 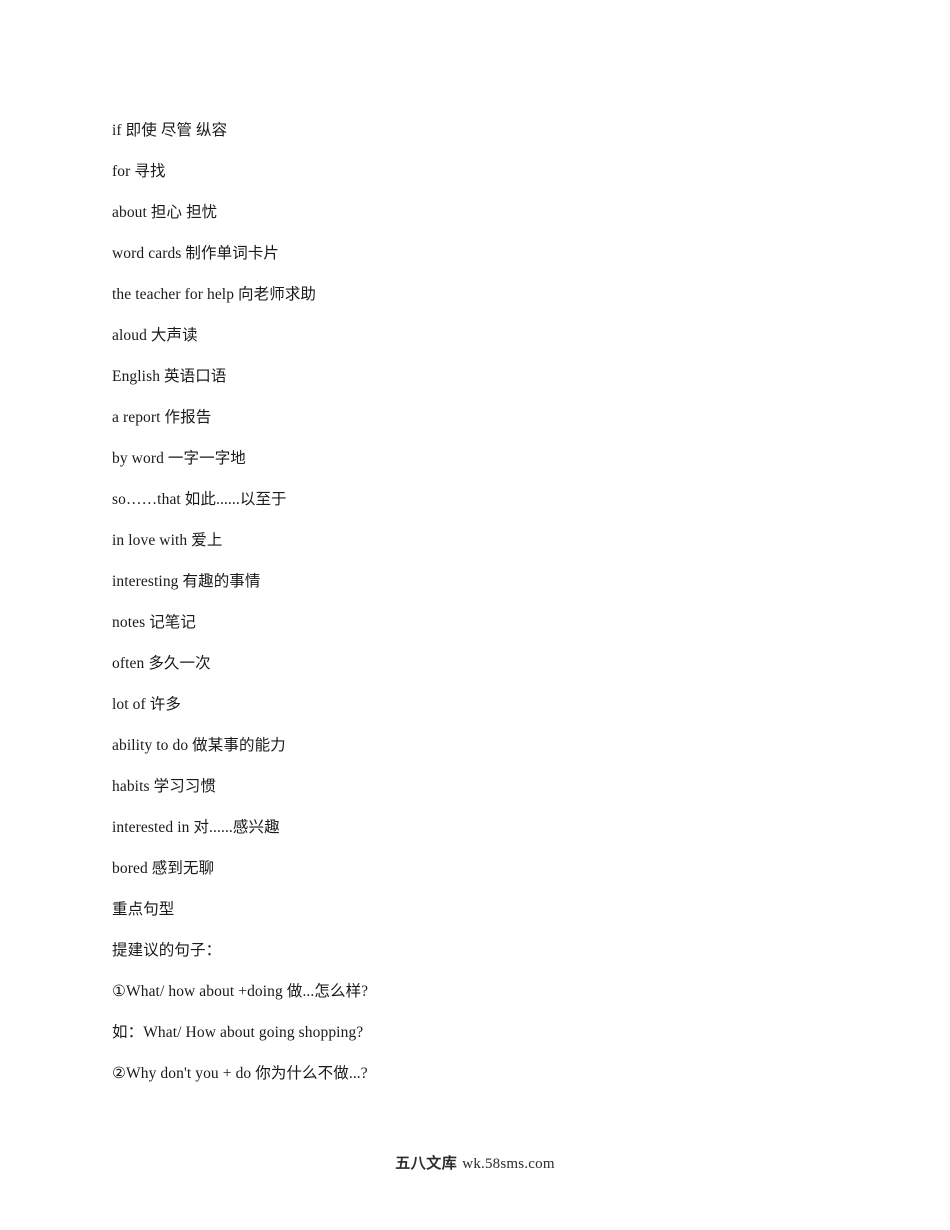 I want to click on text-line: often 多久一次, so click(x=161, y=663).